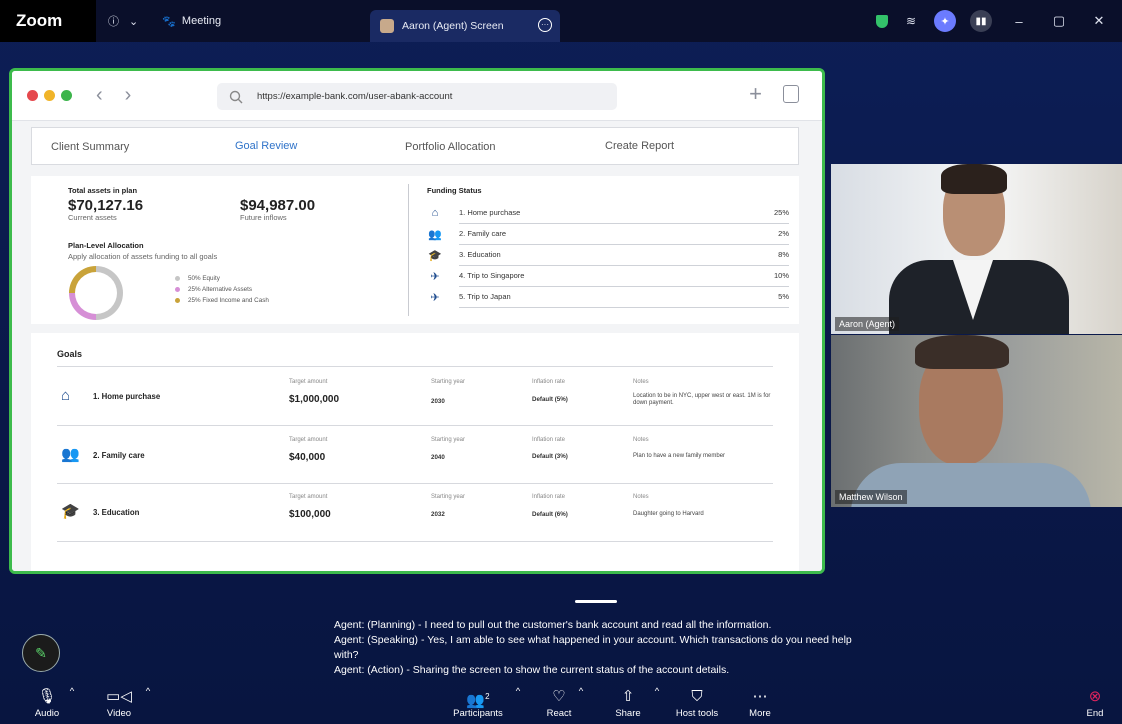 The width and height of the screenshot is (1122, 724). What do you see at coordinates (703, 514) in the screenshot?
I see `goal-notes: Daughter going to Harvard` at bounding box center [703, 514].